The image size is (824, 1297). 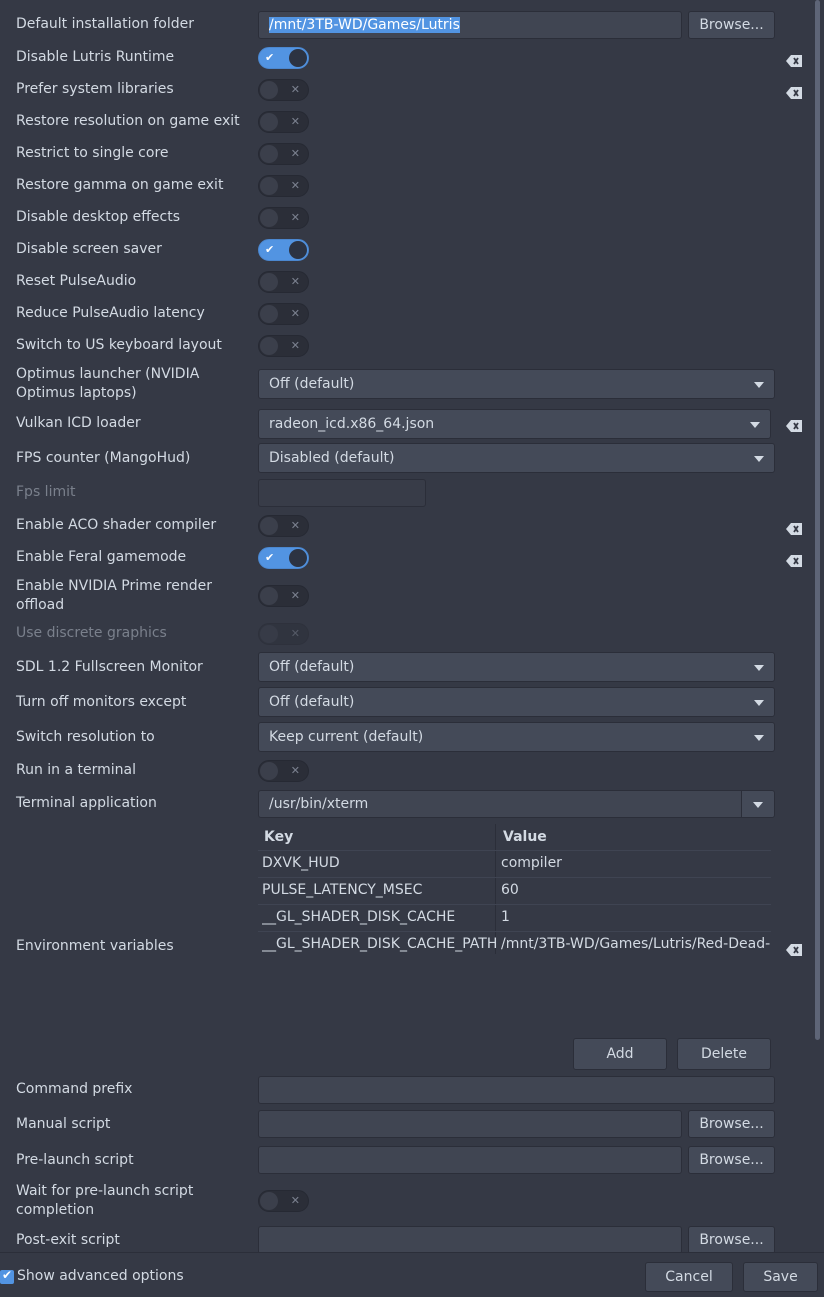 What do you see at coordinates (283, 122) in the screenshot?
I see `restore-resolution-switch: ✕` at bounding box center [283, 122].